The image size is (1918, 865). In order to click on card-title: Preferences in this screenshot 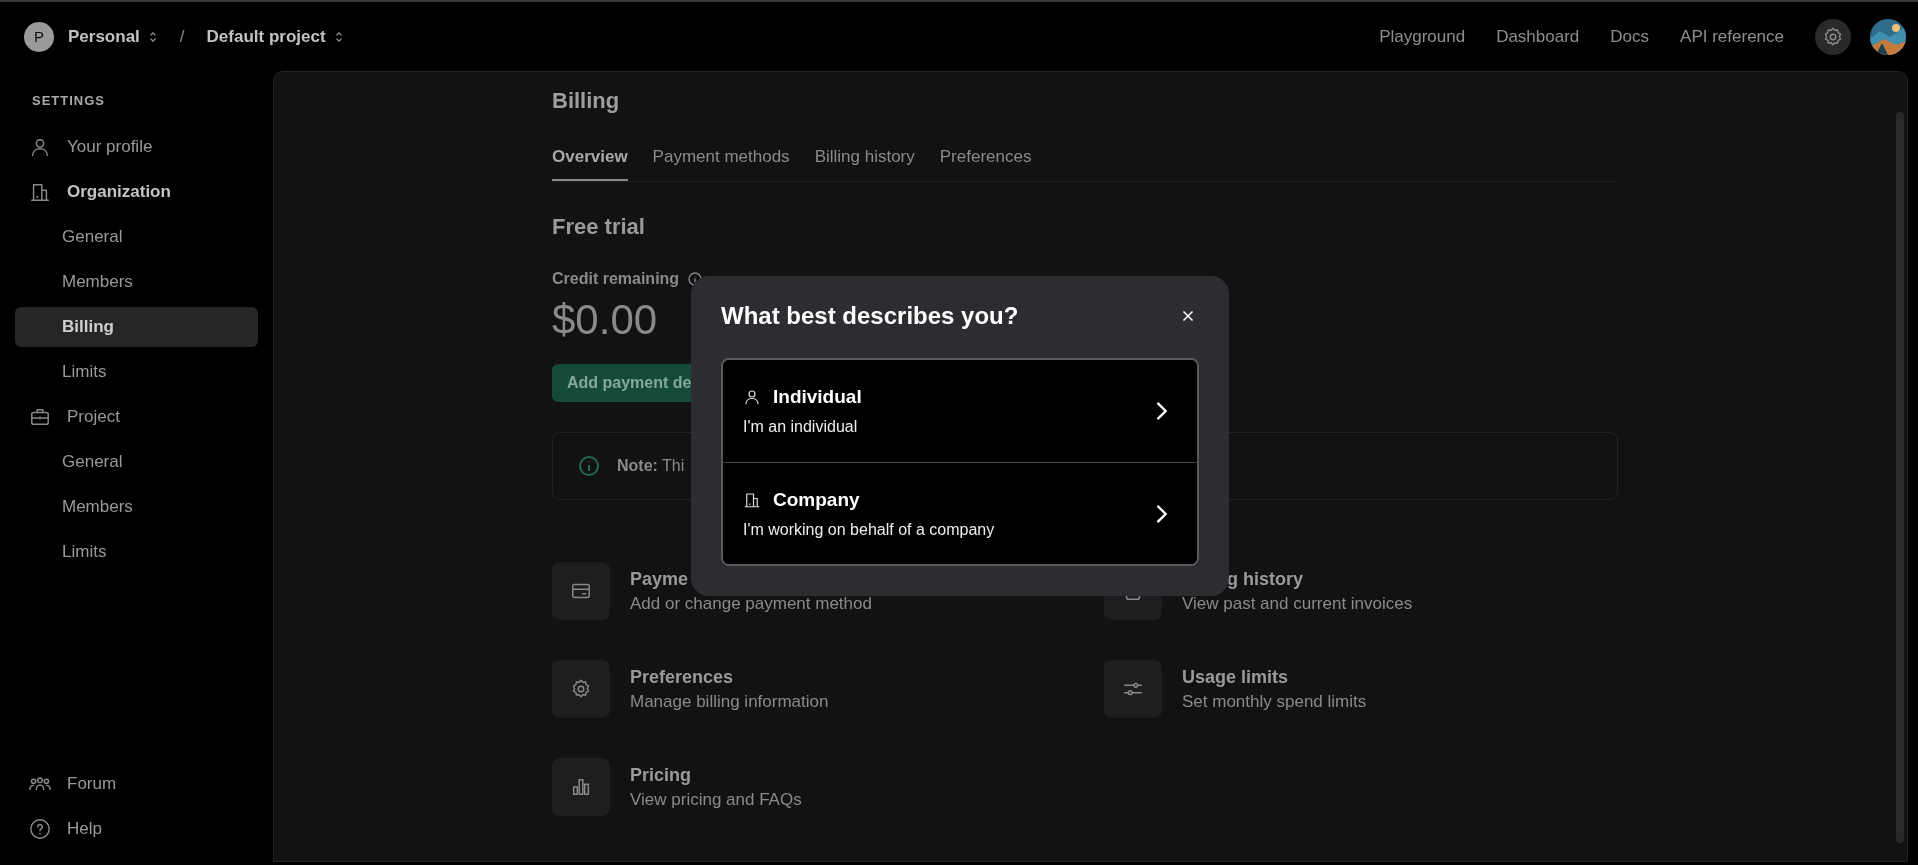, I will do `click(682, 677)`.